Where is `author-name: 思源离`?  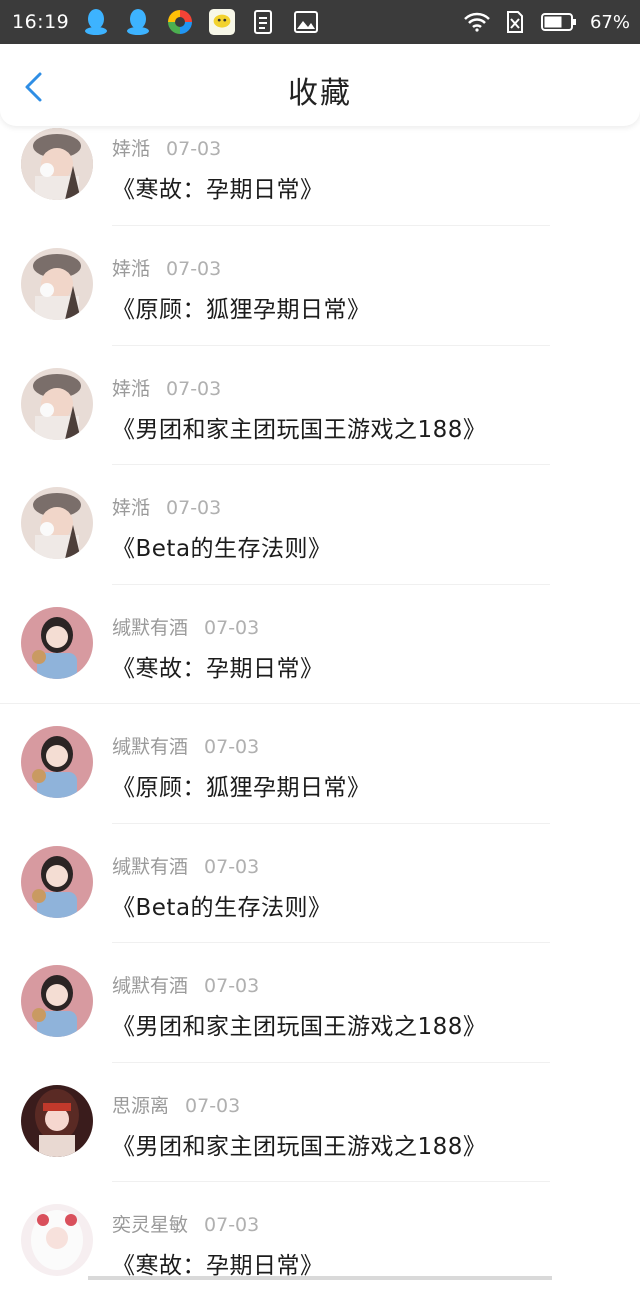 author-name: 思源离 is located at coordinates (141, 1105).